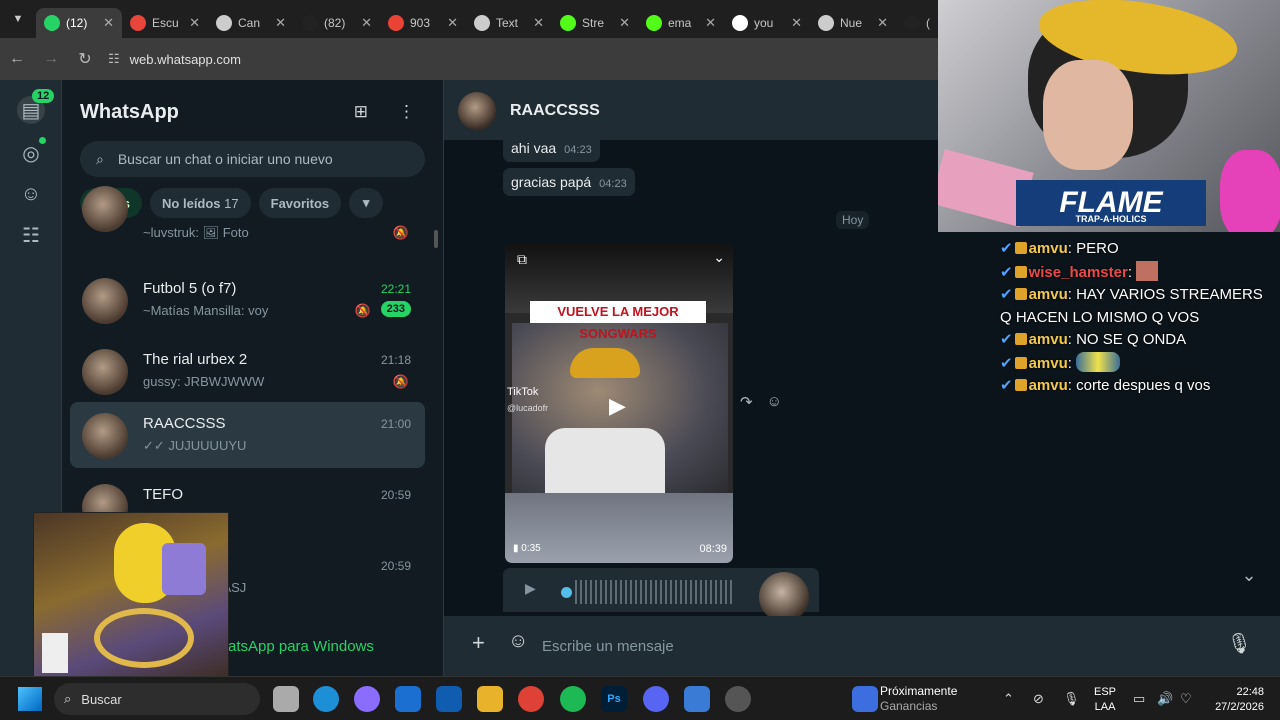 The height and width of the screenshot is (720, 1280). Describe the element at coordinates (31, 194) in the screenshot. I see `channels-icon: ☺` at that location.